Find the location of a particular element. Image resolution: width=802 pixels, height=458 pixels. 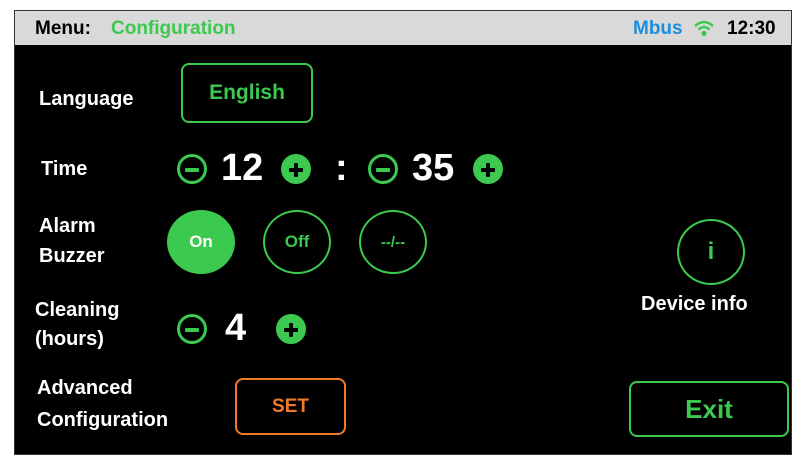

alarm-off-button: Off is located at coordinates (297, 242).